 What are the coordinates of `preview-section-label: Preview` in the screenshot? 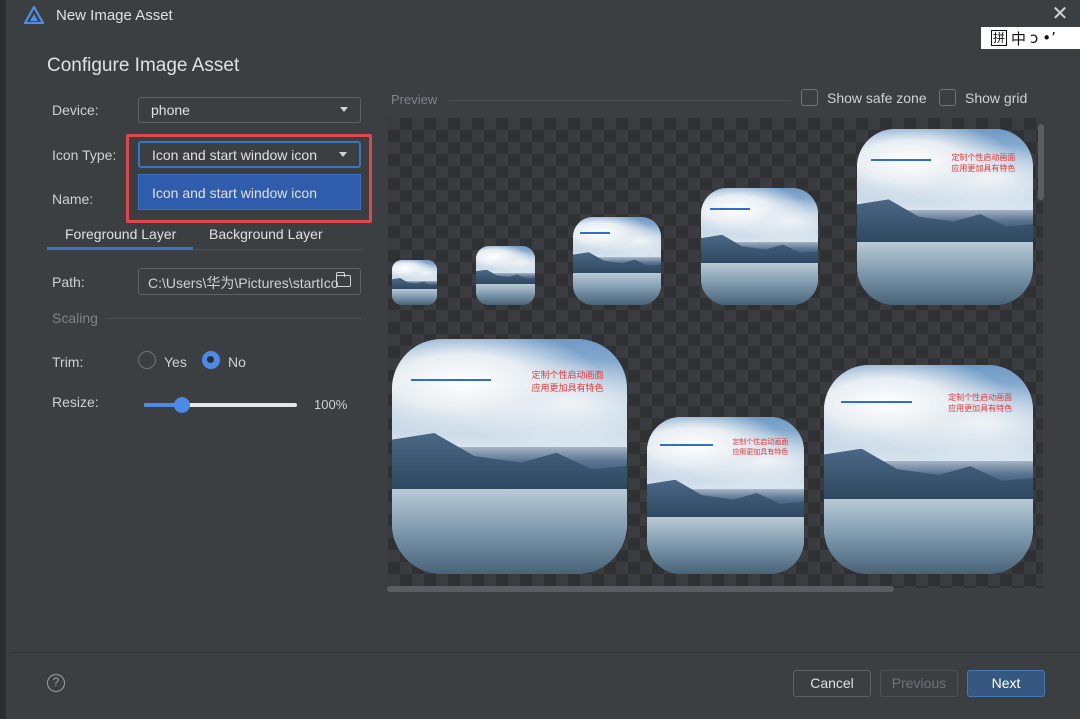 It's located at (414, 99).